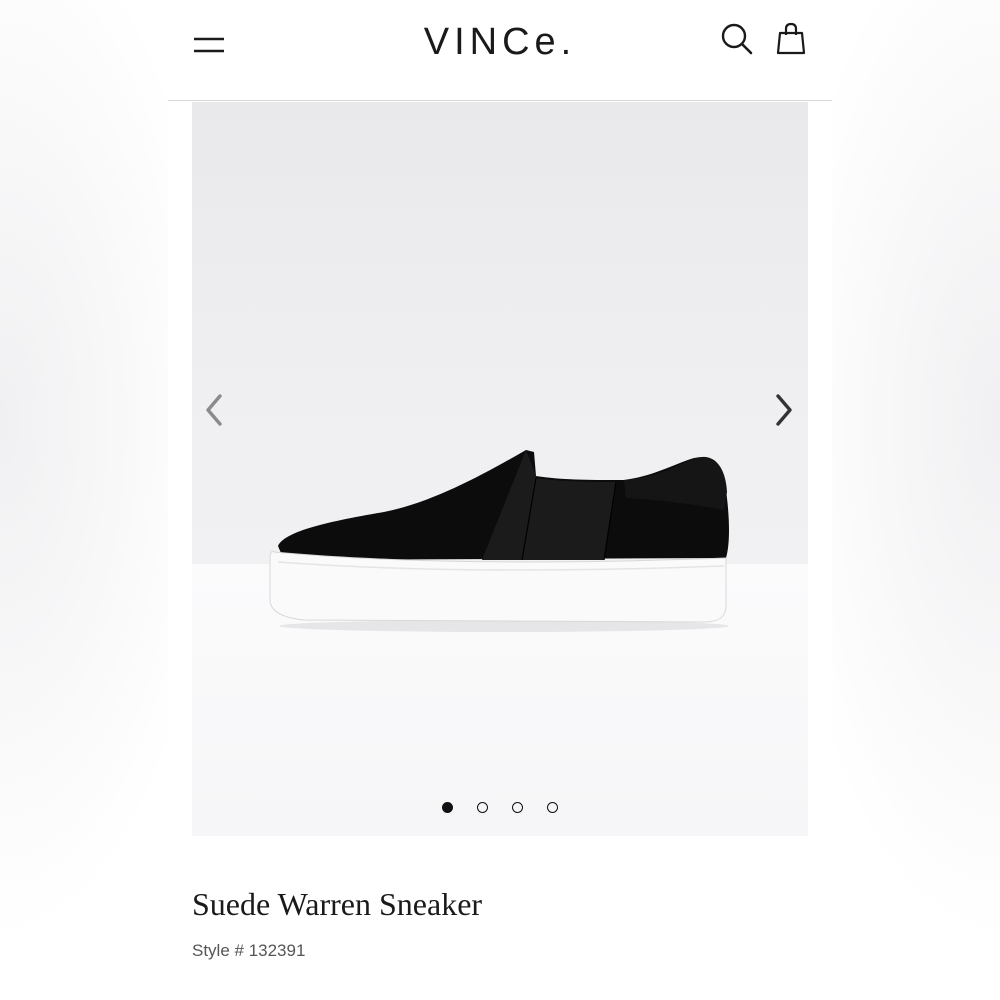  I want to click on brand-logo: VINCe., so click(500, 42).